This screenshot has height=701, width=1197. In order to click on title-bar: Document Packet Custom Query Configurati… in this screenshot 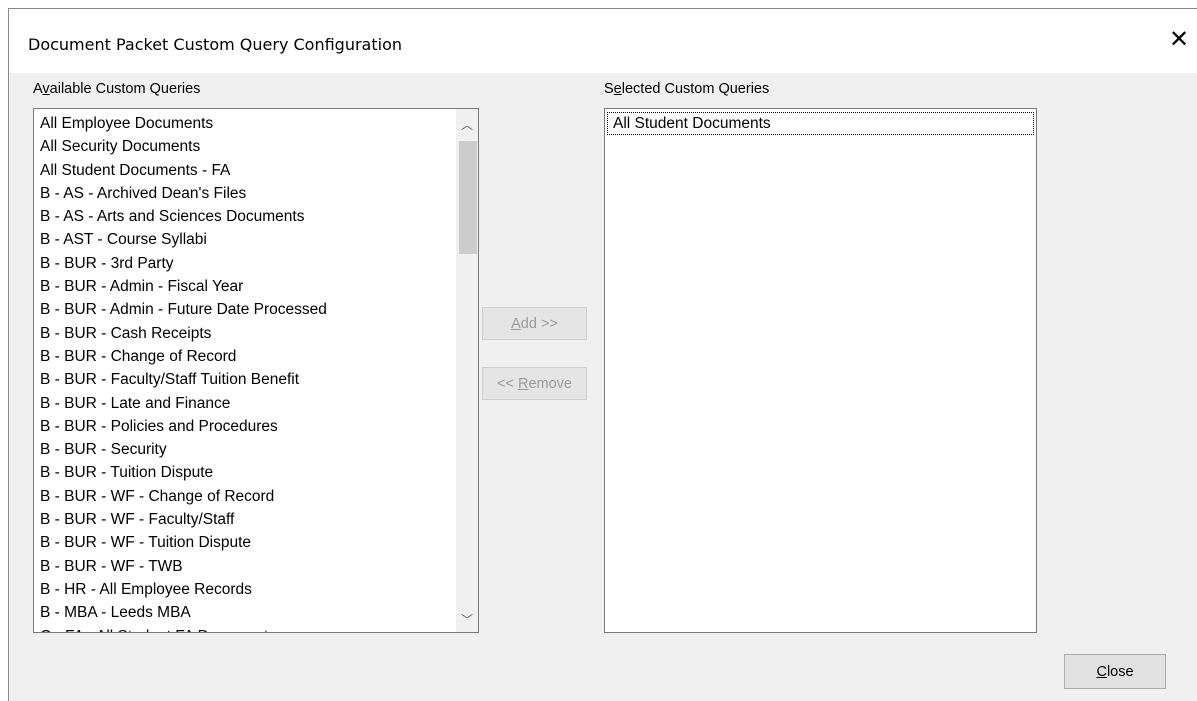, I will do `click(603, 41)`.